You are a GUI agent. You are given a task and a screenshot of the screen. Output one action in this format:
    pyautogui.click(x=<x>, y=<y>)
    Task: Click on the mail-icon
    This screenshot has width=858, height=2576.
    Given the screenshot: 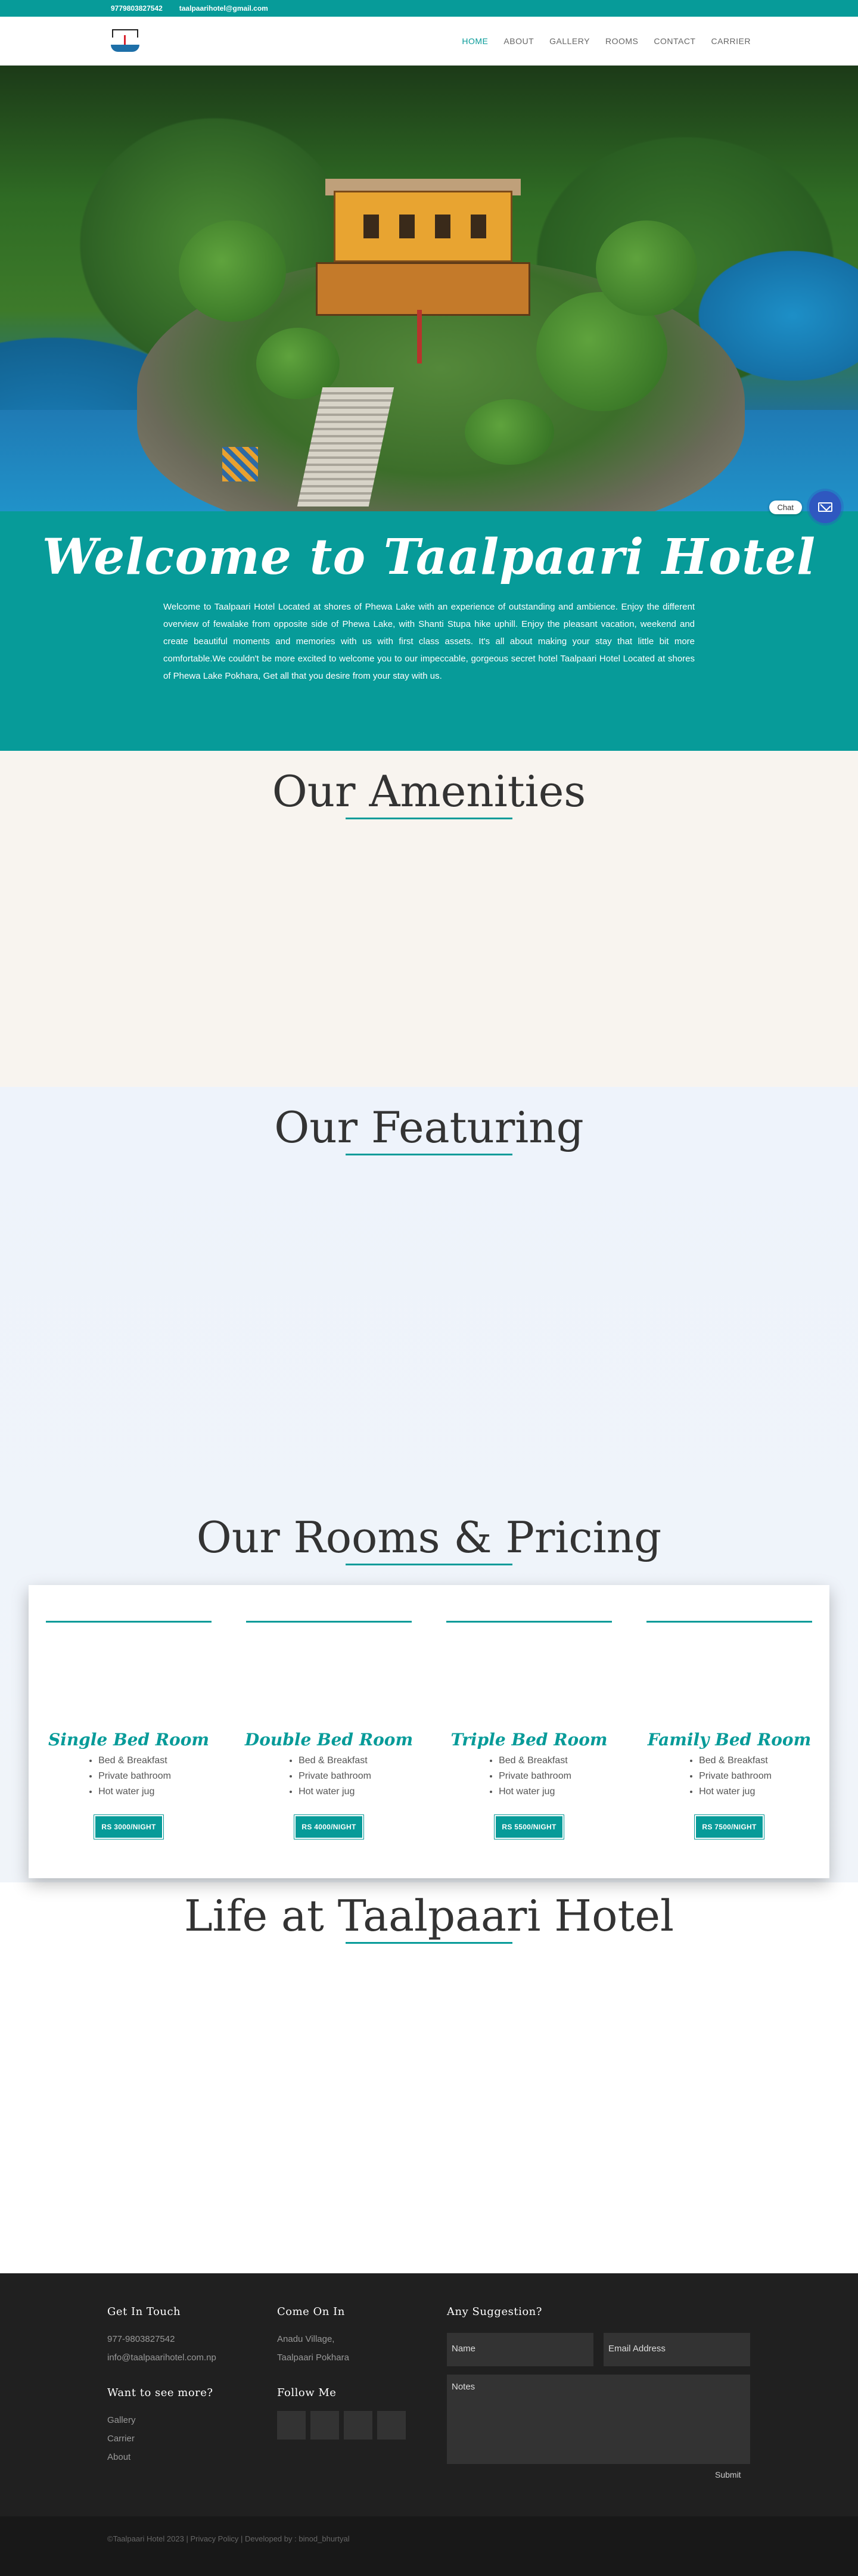 What is the action you would take?
    pyautogui.click(x=825, y=507)
    